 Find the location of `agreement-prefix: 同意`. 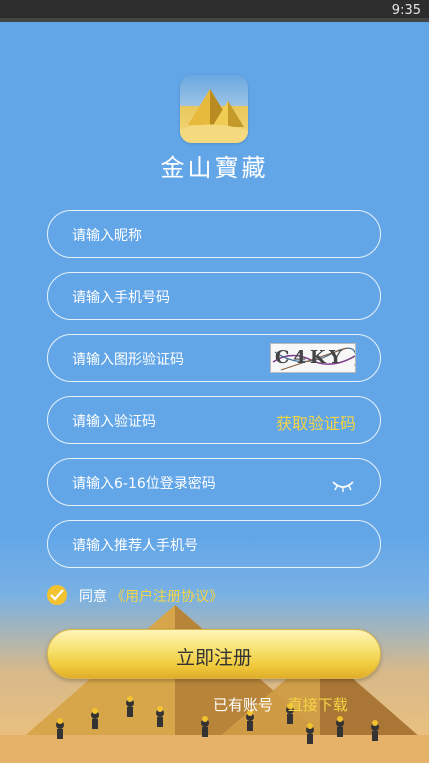

agreement-prefix: 同意 is located at coordinates (93, 597).